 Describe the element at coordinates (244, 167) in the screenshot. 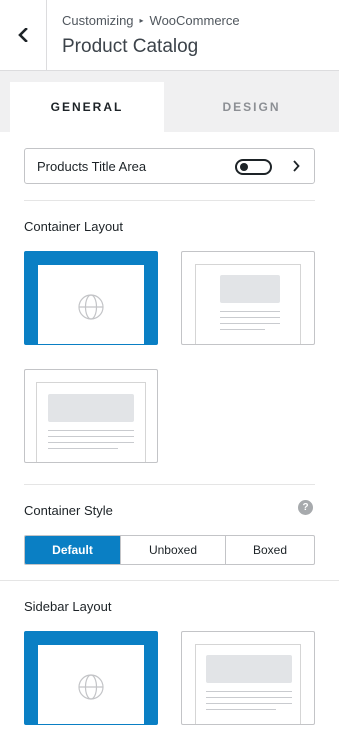

I see `toggle-knob` at that location.